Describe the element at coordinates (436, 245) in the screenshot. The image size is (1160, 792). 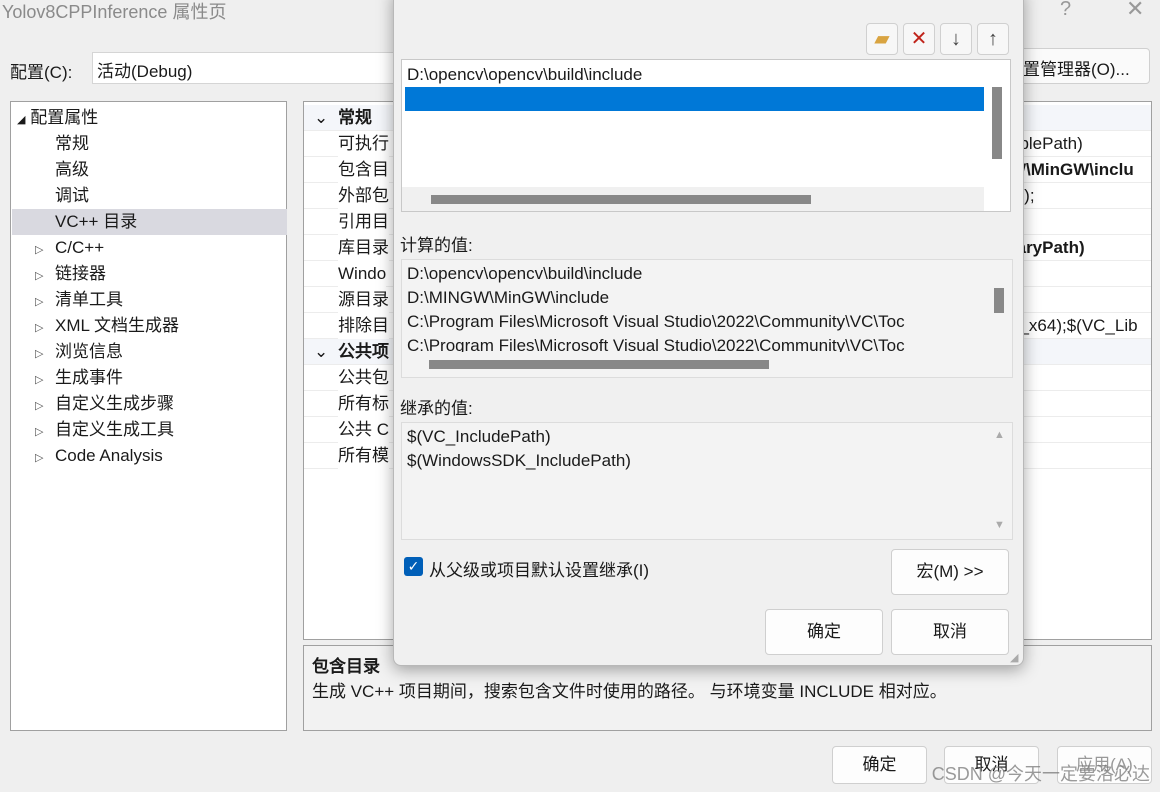
I see `computed-label: 计算的值:` at that location.